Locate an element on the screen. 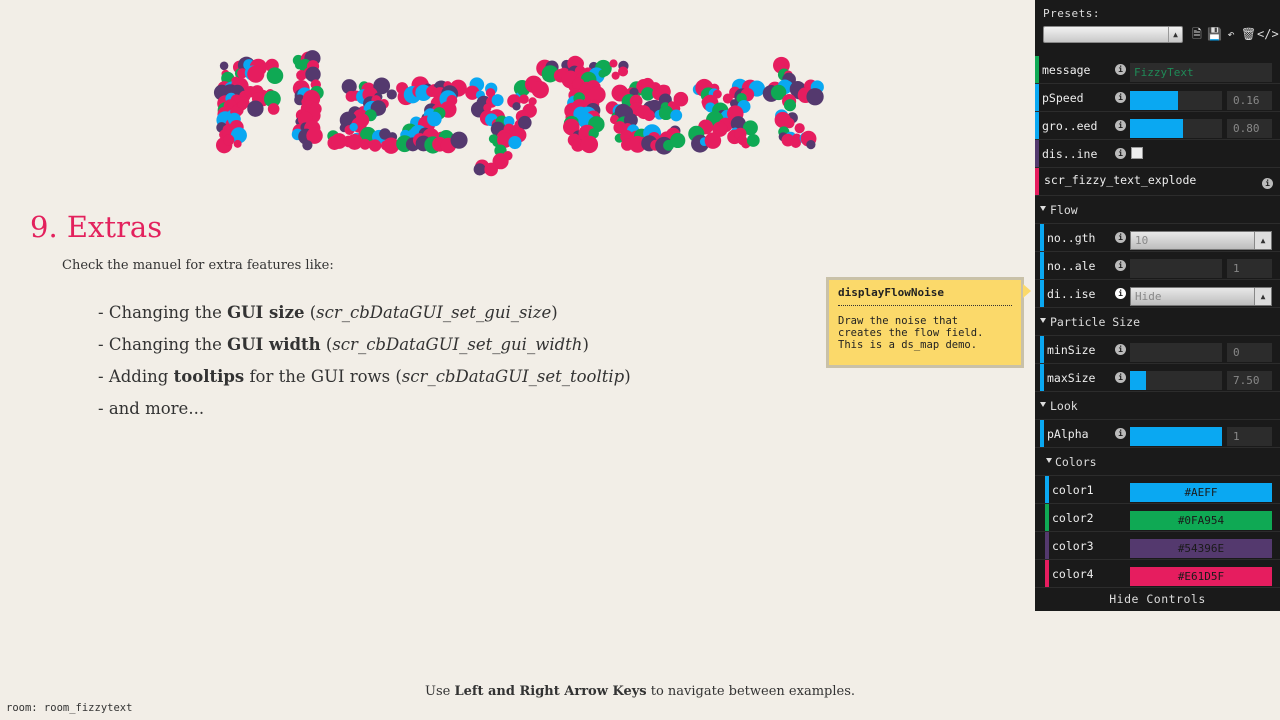 The height and width of the screenshot is (720, 1280). tooltip-title: displayFlowNoise is located at coordinates (891, 292).